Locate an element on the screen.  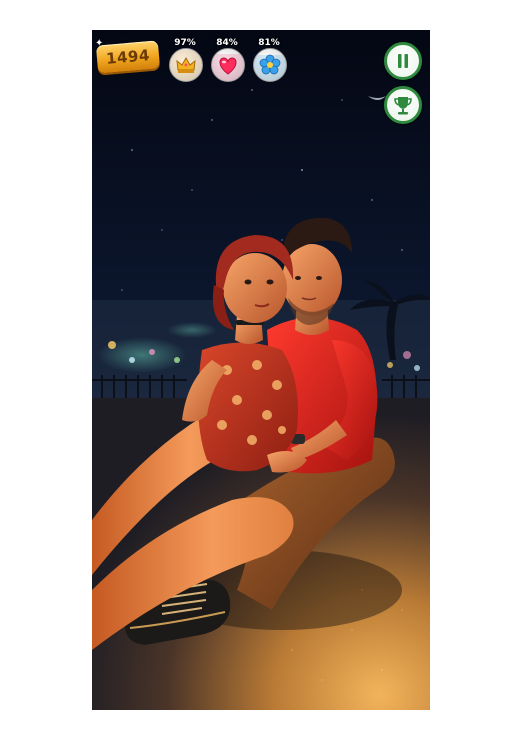
trophy-icon is located at coordinates (403, 106).